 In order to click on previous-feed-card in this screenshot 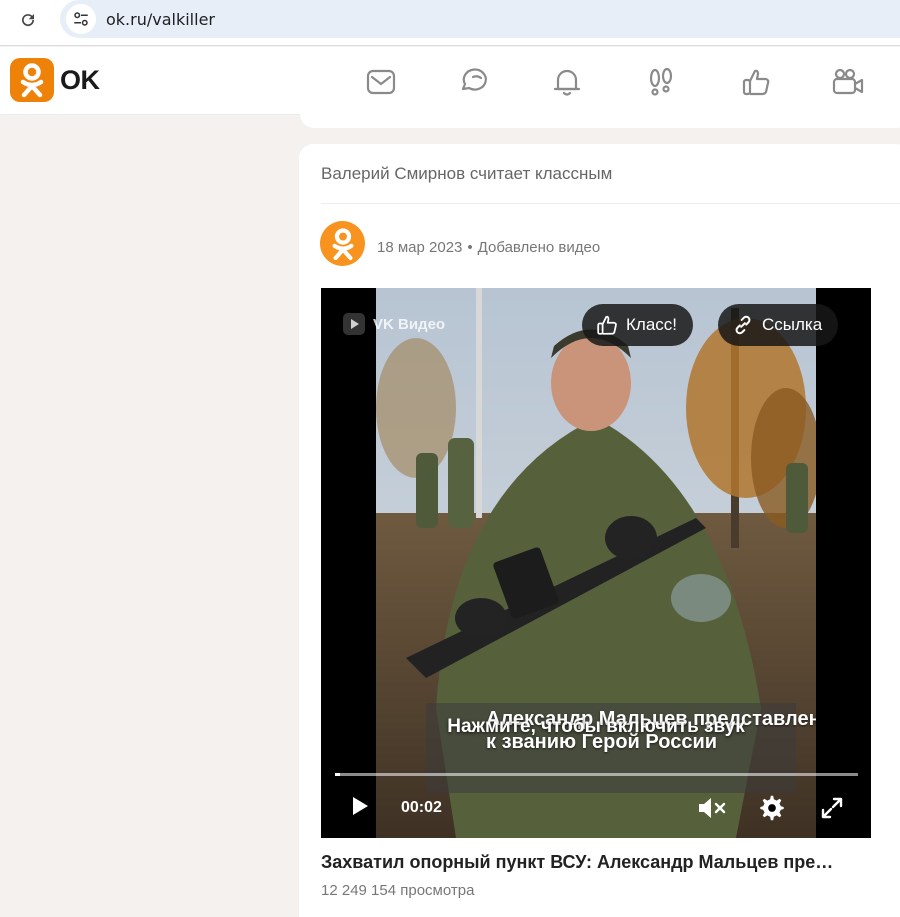, I will do `click(600, 114)`.